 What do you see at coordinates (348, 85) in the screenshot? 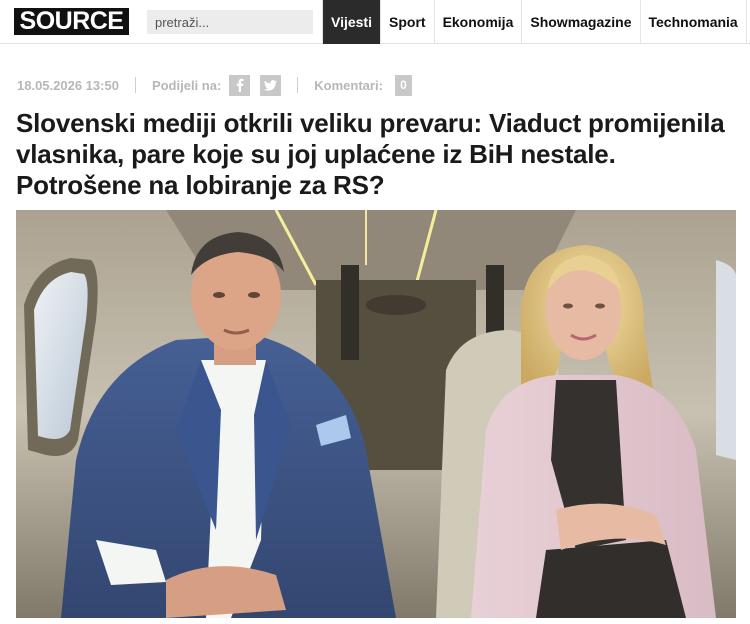
I see `comments-label: Komentari:` at bounding box center [348, 85].